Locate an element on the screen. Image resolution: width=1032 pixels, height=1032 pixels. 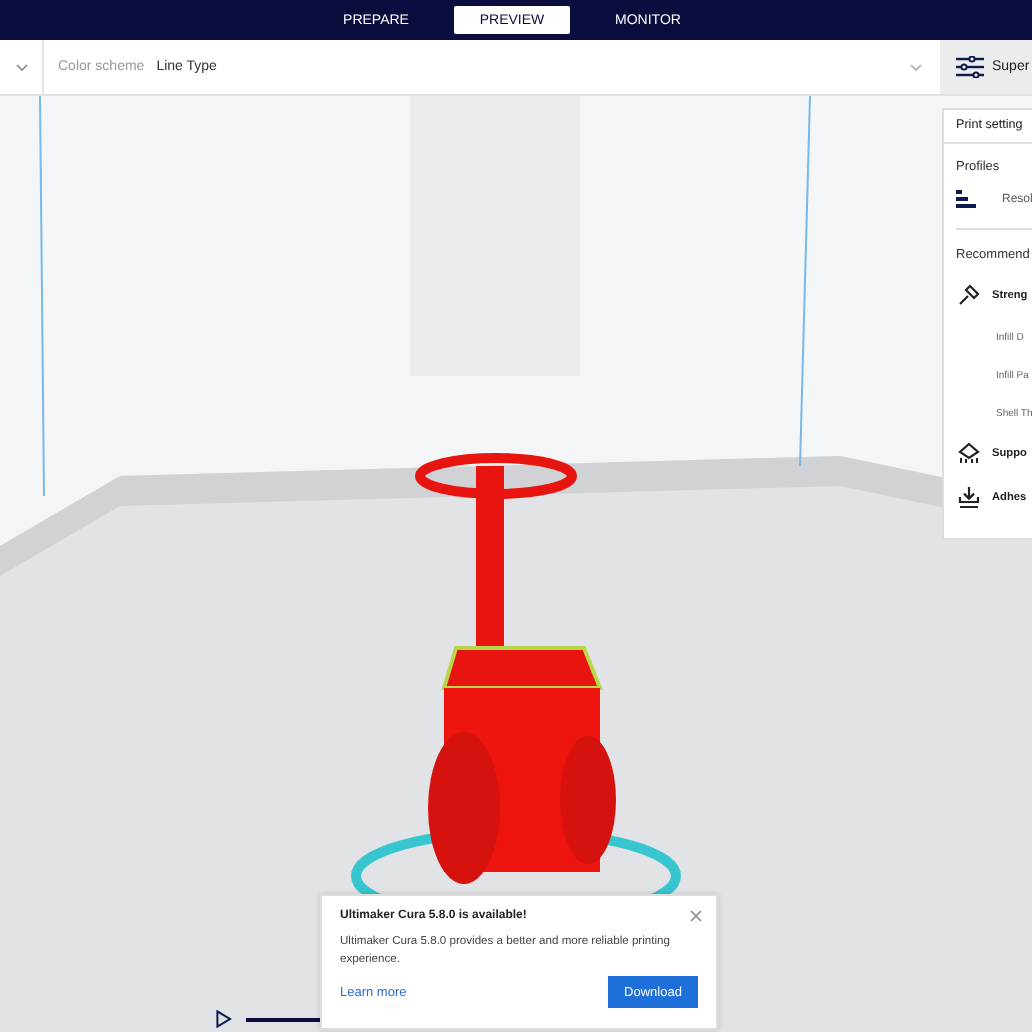
support-icon is located at coordinates (969, 453).